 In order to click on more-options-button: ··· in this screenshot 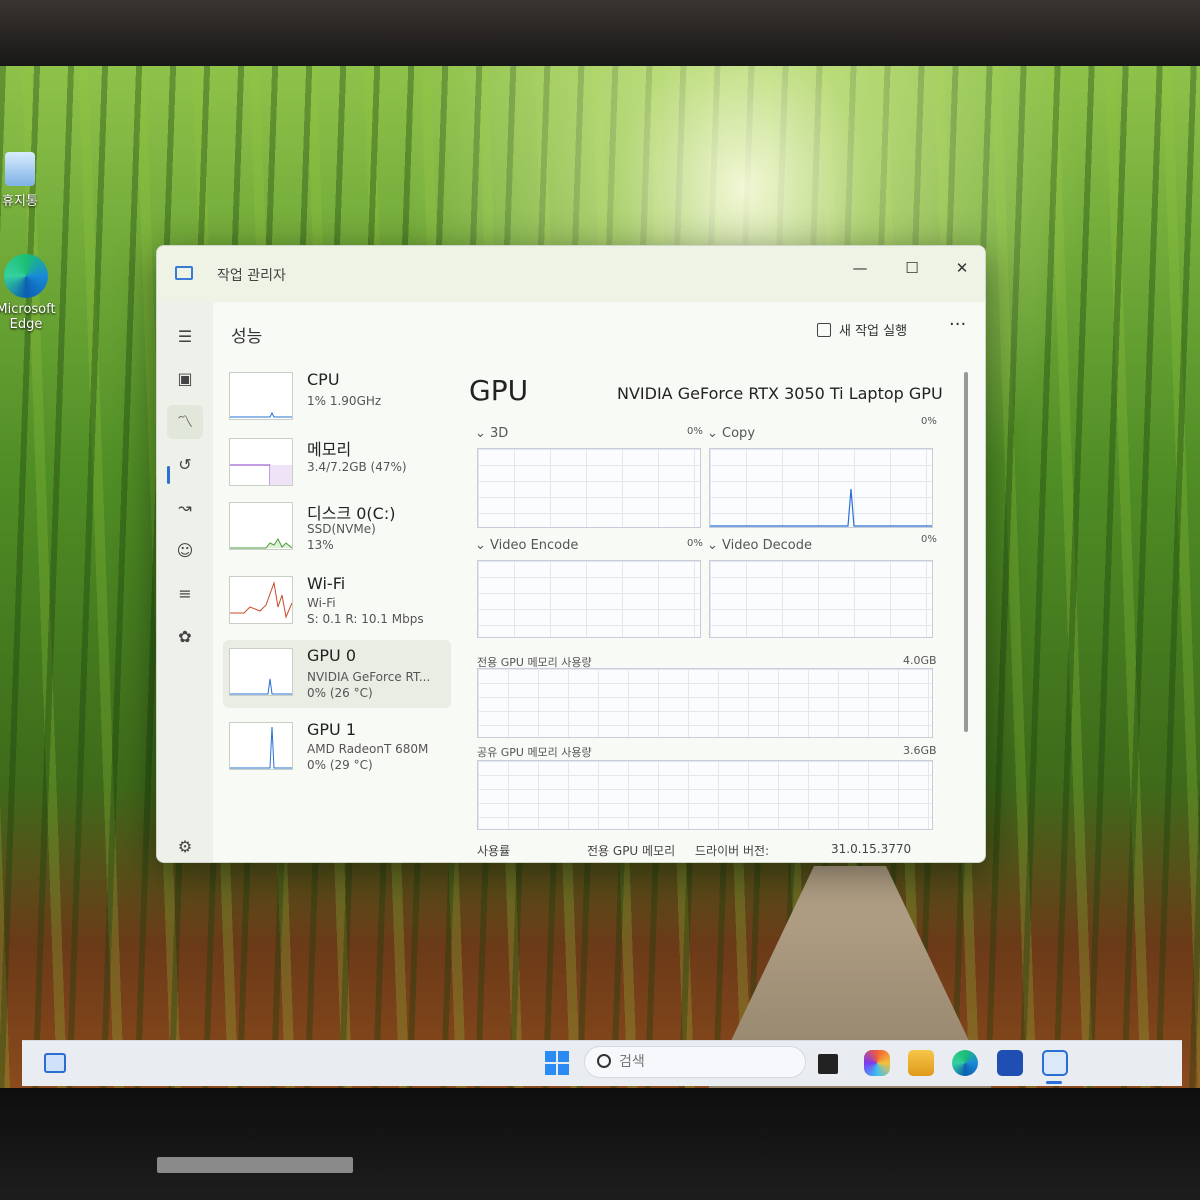, I will do `click(957, 324)`.